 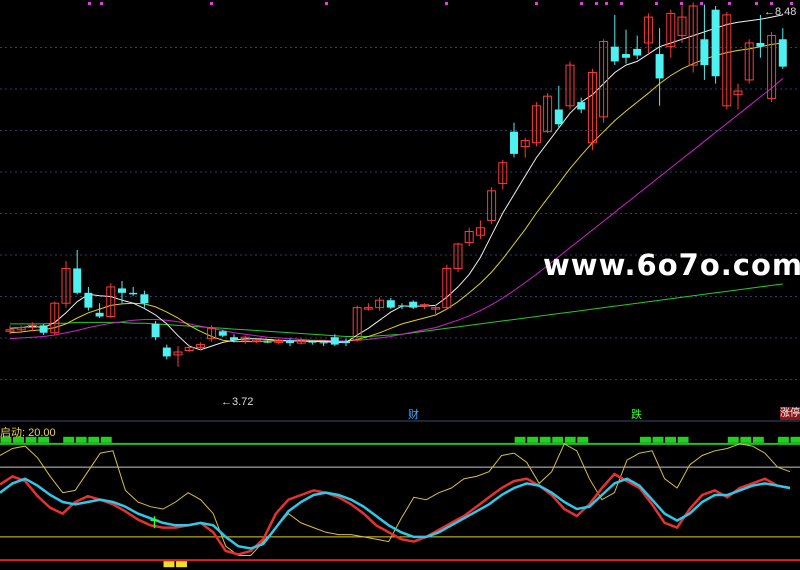 What do you see at coordinates (786, 12) in the screenshot?
I see `high-price-value: 8.48` at bounding box center [786, 12].